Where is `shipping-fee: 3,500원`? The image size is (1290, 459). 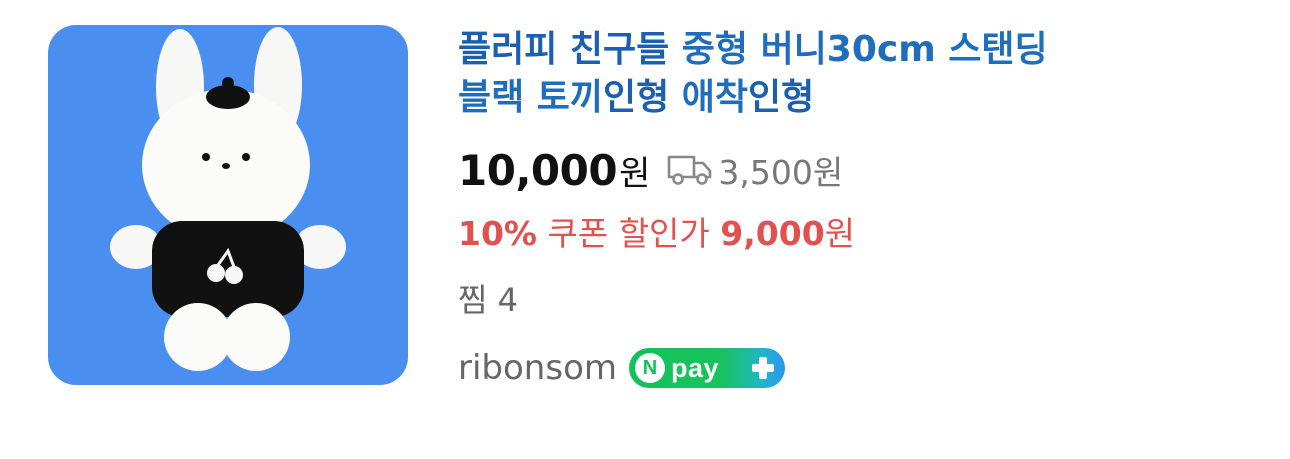 shipping-fee: 3,500원 is located at coordinates (781, 172).